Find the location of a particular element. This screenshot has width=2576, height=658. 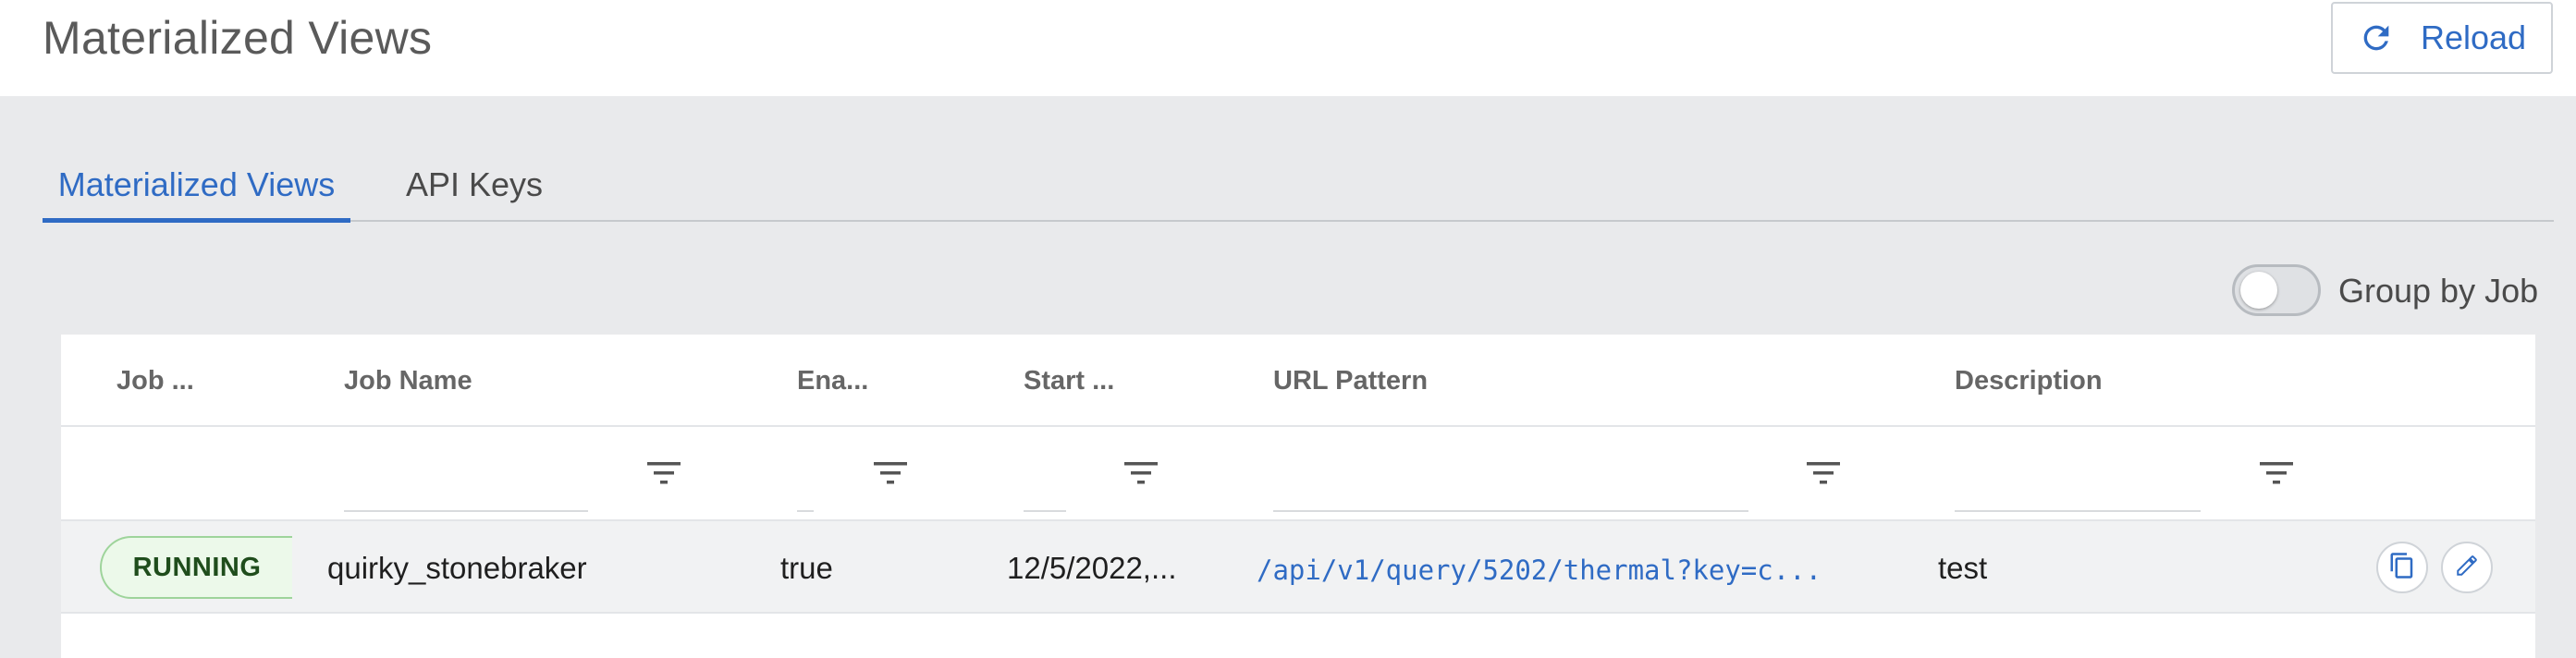

description-cell: test is located at coordinates (1963, 568).